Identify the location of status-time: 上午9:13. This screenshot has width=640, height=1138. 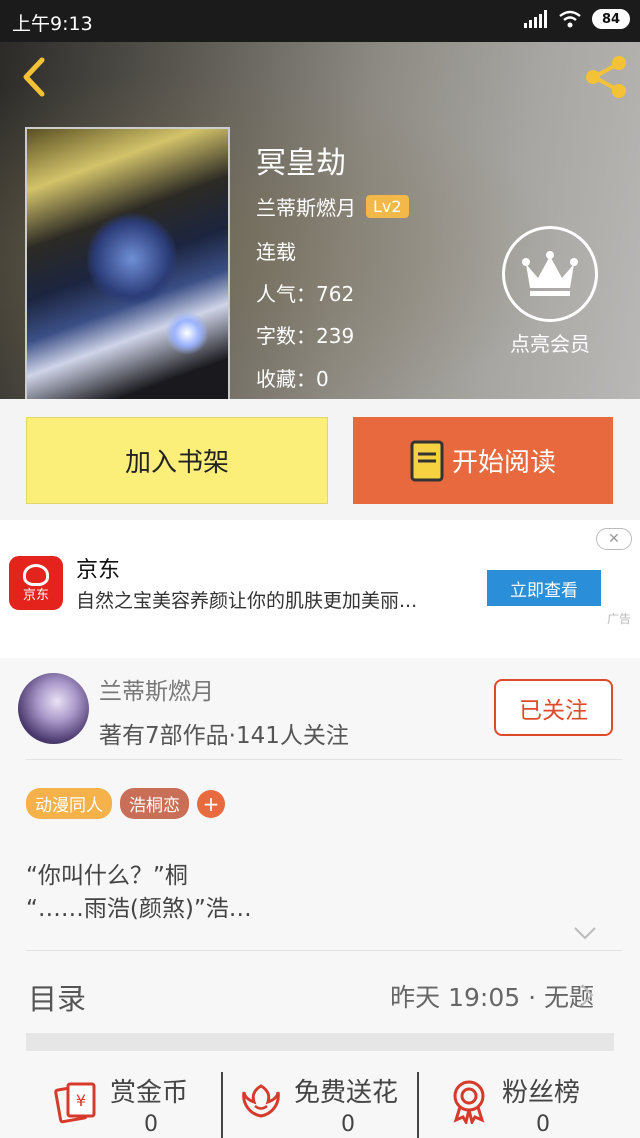
(52, 24).